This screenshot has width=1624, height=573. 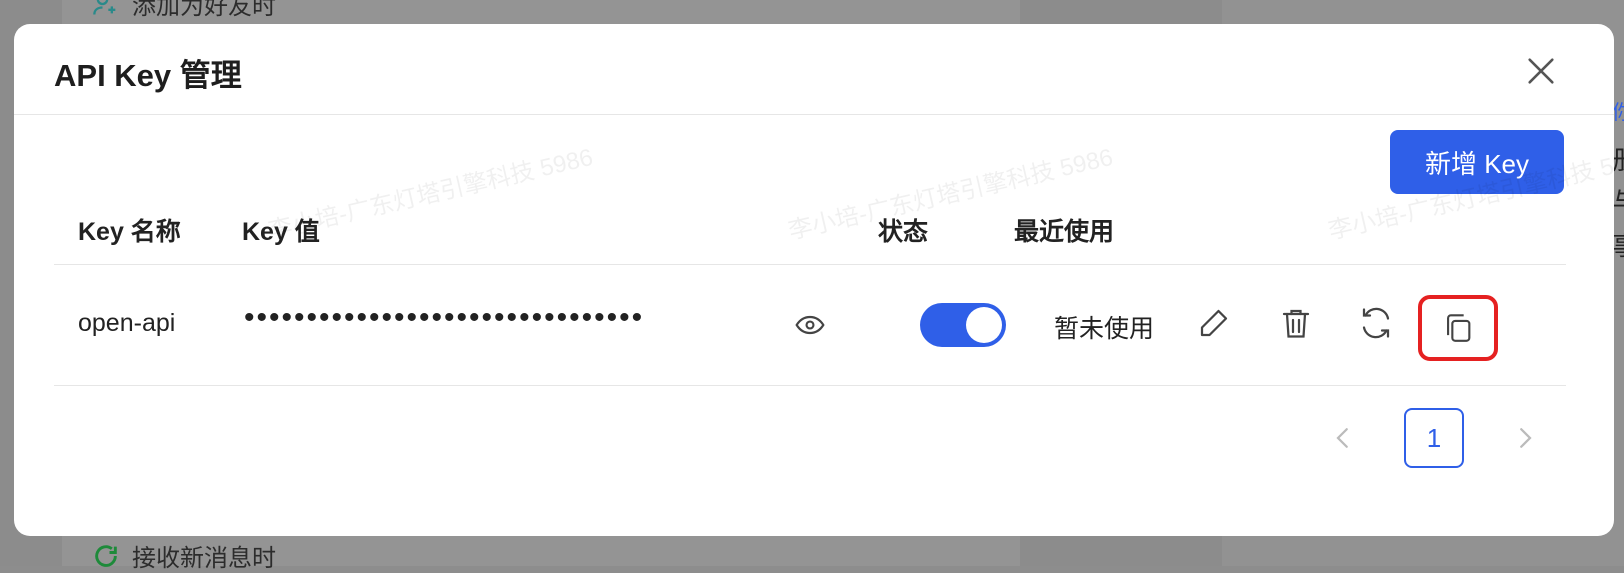 I want to click on column-header-value: Key 值, so click(x=281, y=232).